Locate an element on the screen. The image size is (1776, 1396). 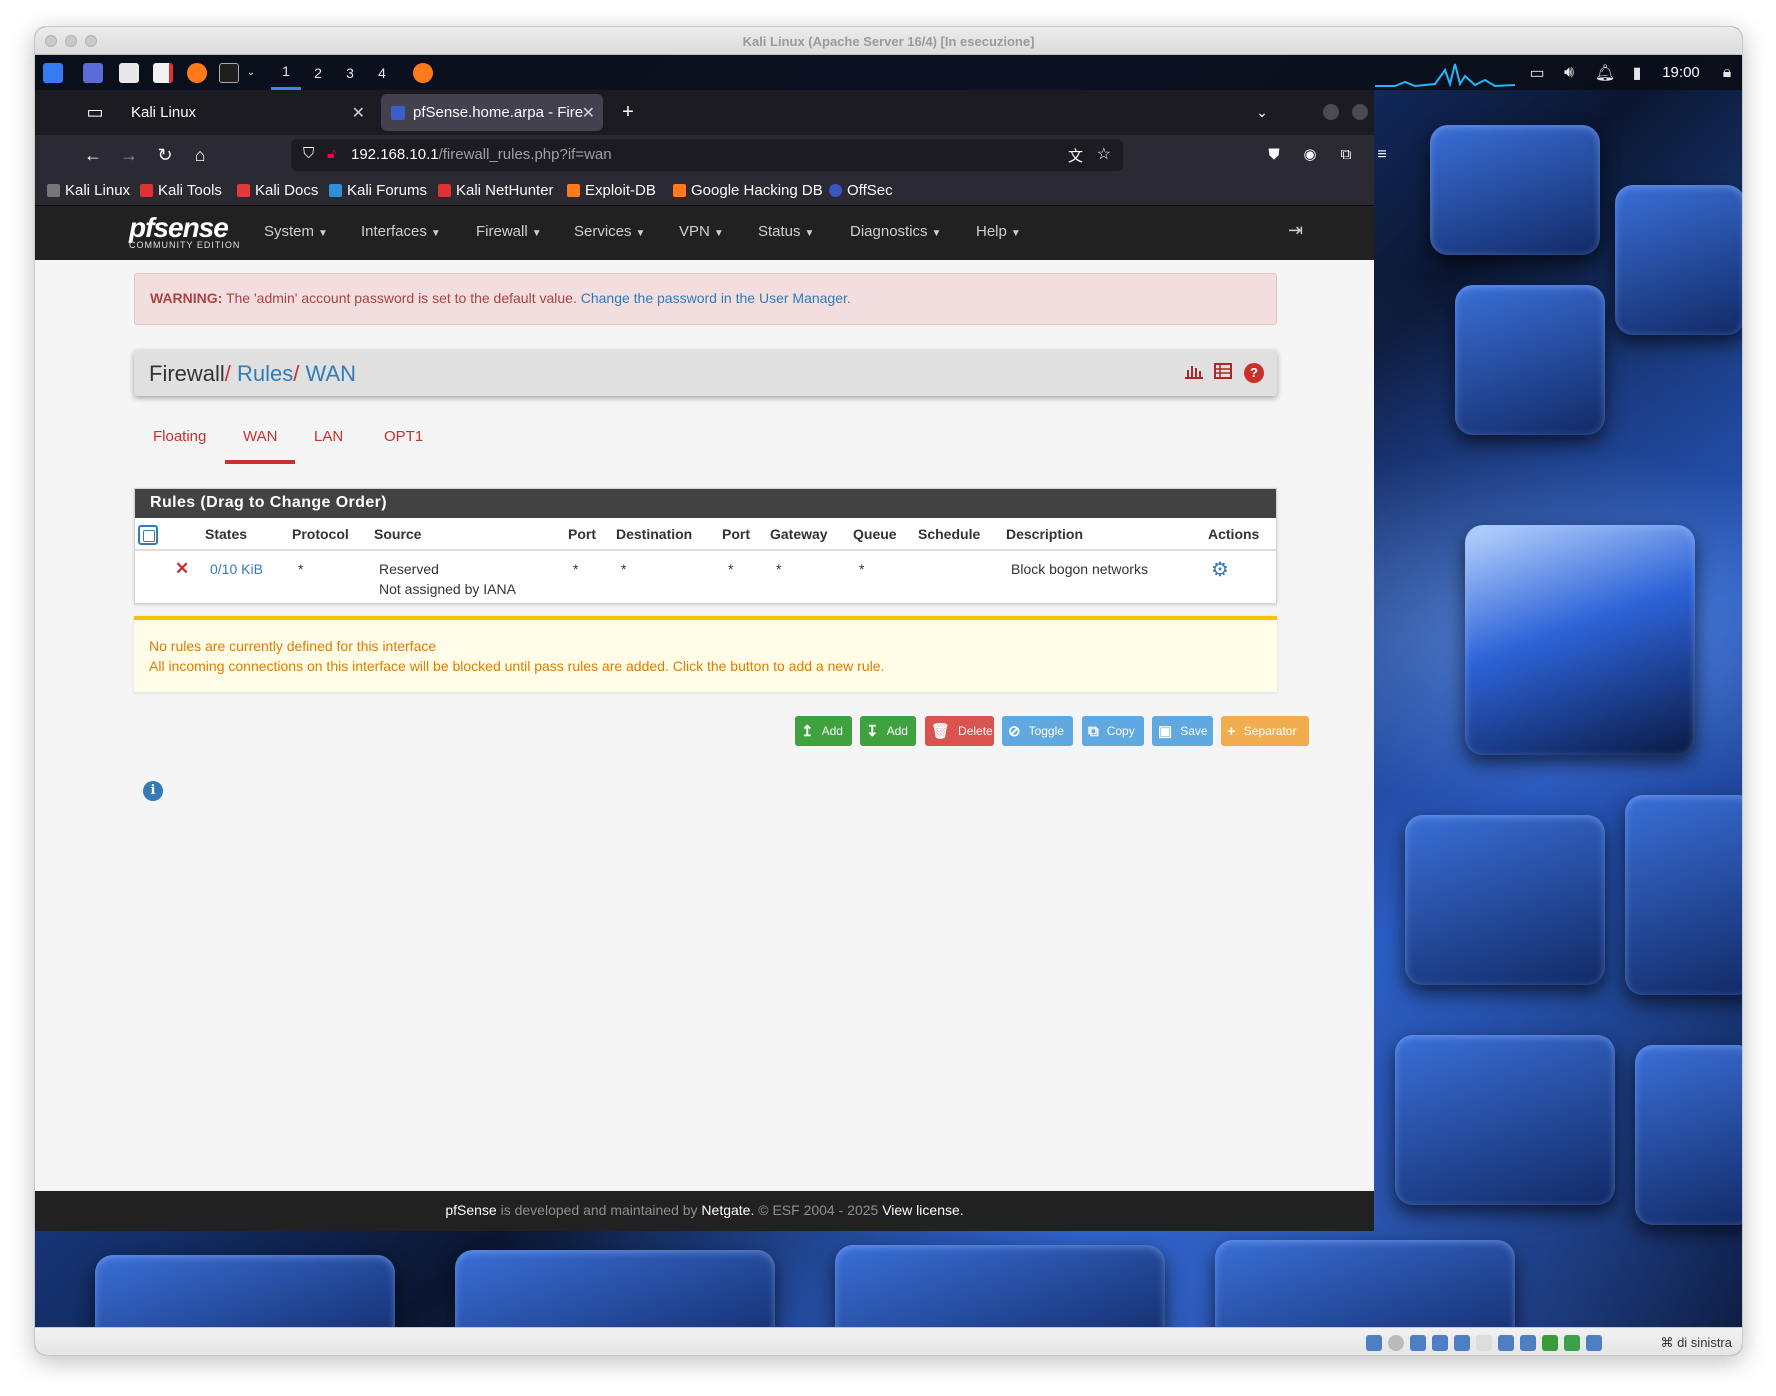
col-protocol: Protocol is located at coordinates (320, 534).